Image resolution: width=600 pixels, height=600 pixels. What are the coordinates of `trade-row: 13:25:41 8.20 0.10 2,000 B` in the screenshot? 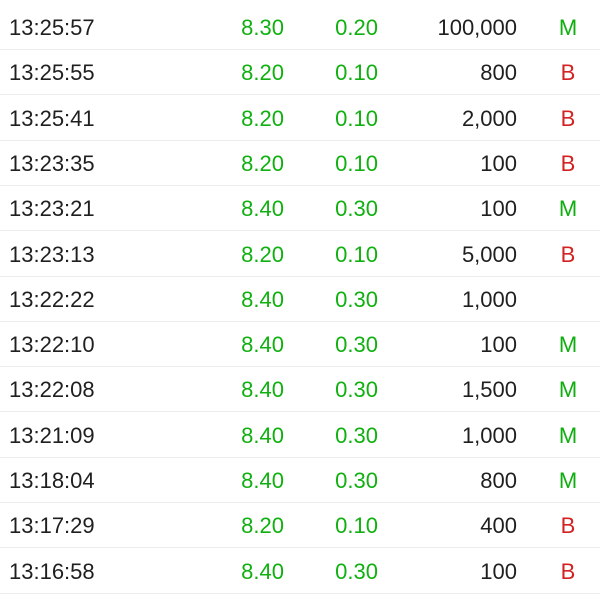 It's located at (300, 118).